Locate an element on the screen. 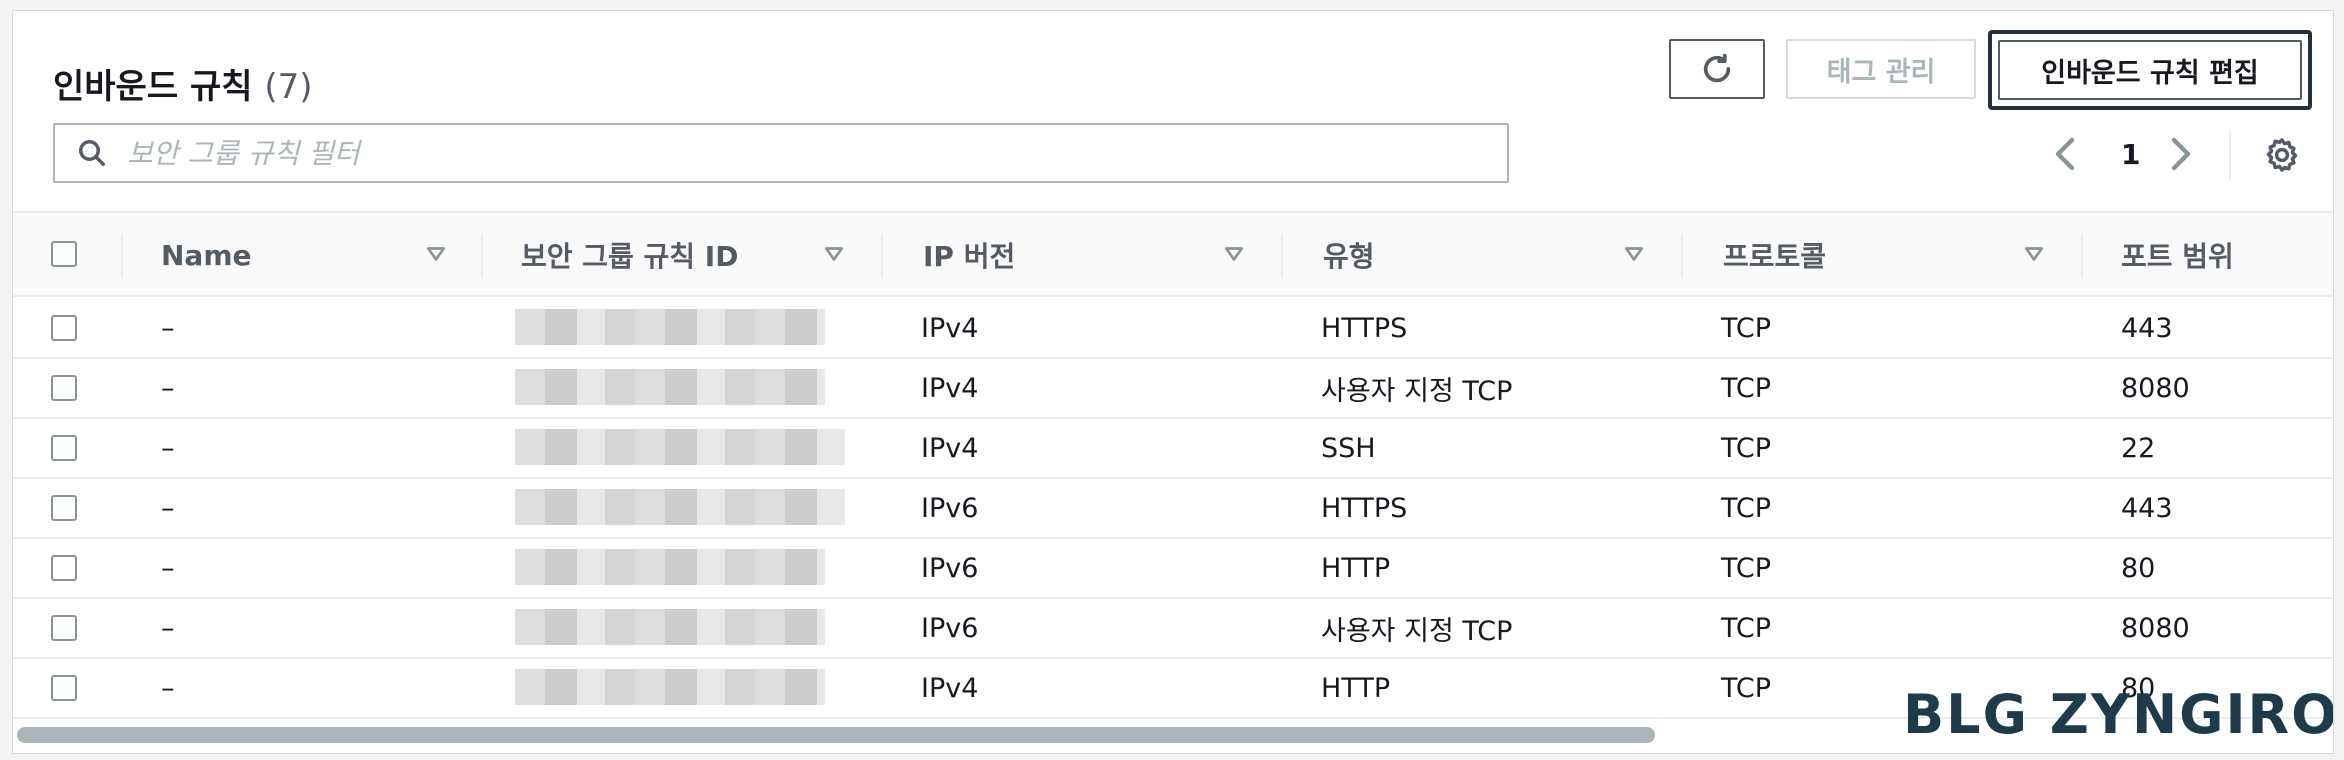 The width and height of the screenshot is (2344, 760). next-page-button is located at coordinates (2182, 154).